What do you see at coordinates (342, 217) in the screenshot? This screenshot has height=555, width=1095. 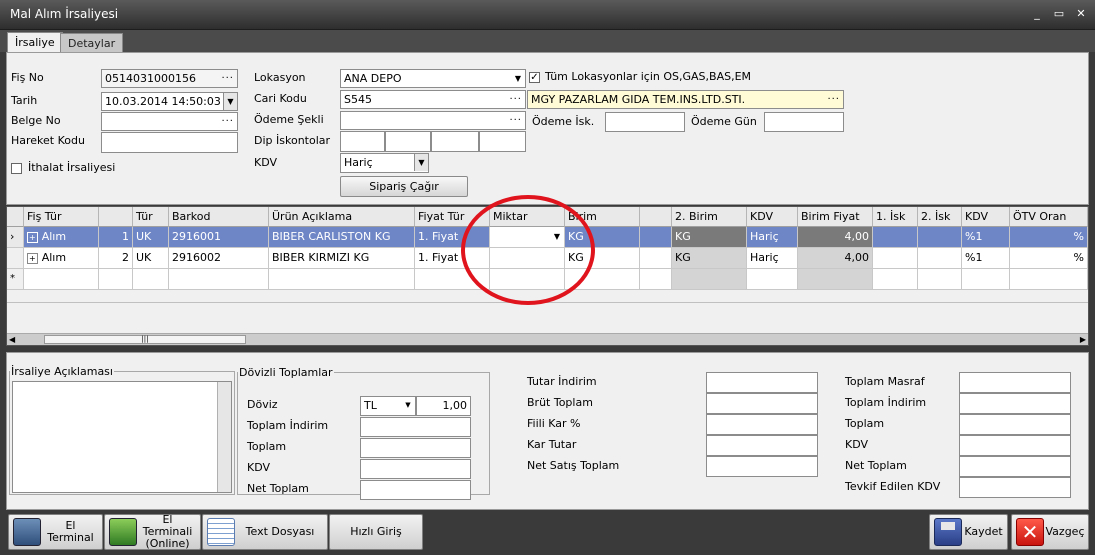 I see `col-urun-aciklama: Ürün Açıklama` at bounding box center [342, 217].